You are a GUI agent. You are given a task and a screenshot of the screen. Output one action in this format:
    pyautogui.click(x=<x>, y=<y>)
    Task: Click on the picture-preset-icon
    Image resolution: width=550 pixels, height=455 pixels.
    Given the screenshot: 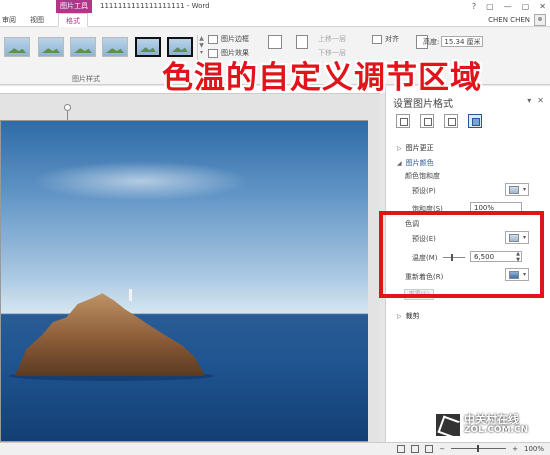 What is the action you would take?
    pyautogui.click(x=514, y=190)
    